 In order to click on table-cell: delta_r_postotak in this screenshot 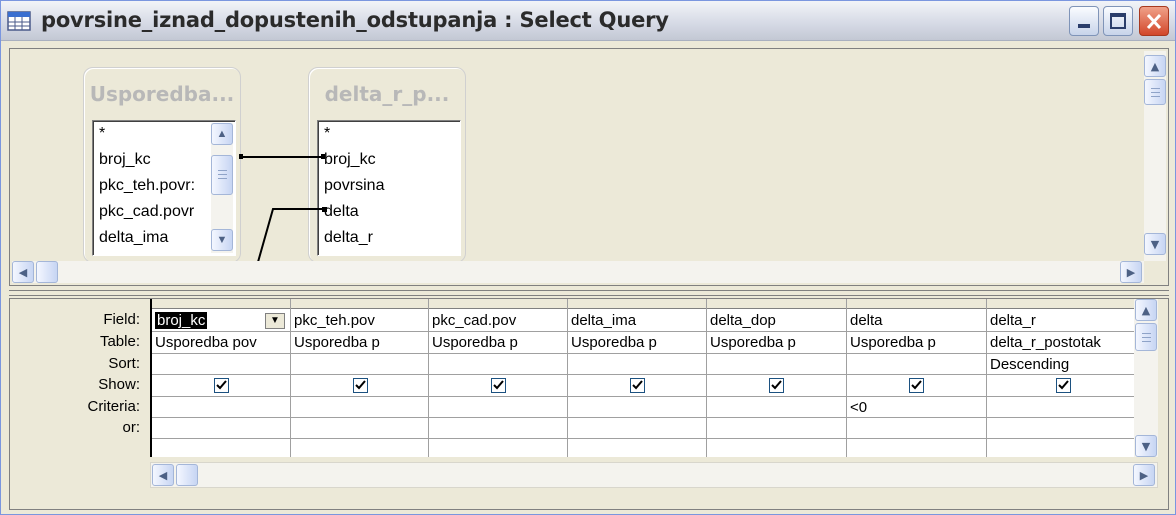, I will do `click(1060, 343)`.